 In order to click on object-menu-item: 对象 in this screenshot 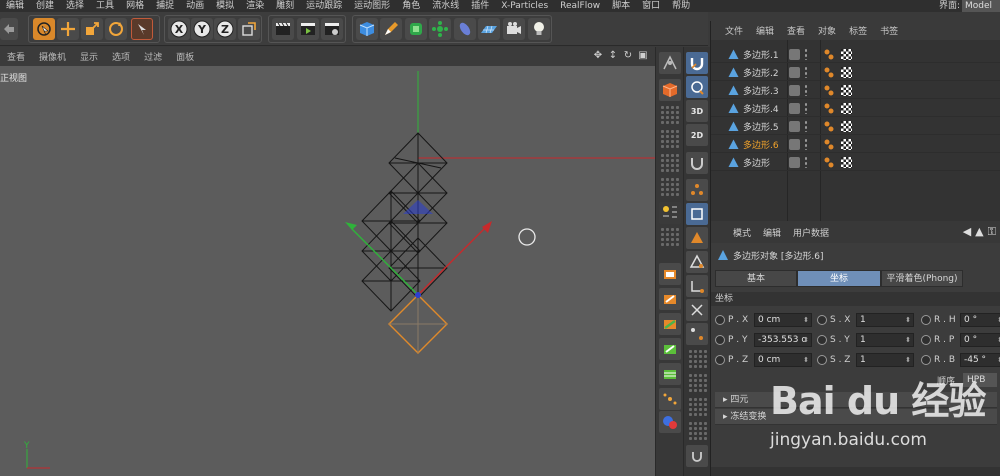, I will do `click(827, 30)`.